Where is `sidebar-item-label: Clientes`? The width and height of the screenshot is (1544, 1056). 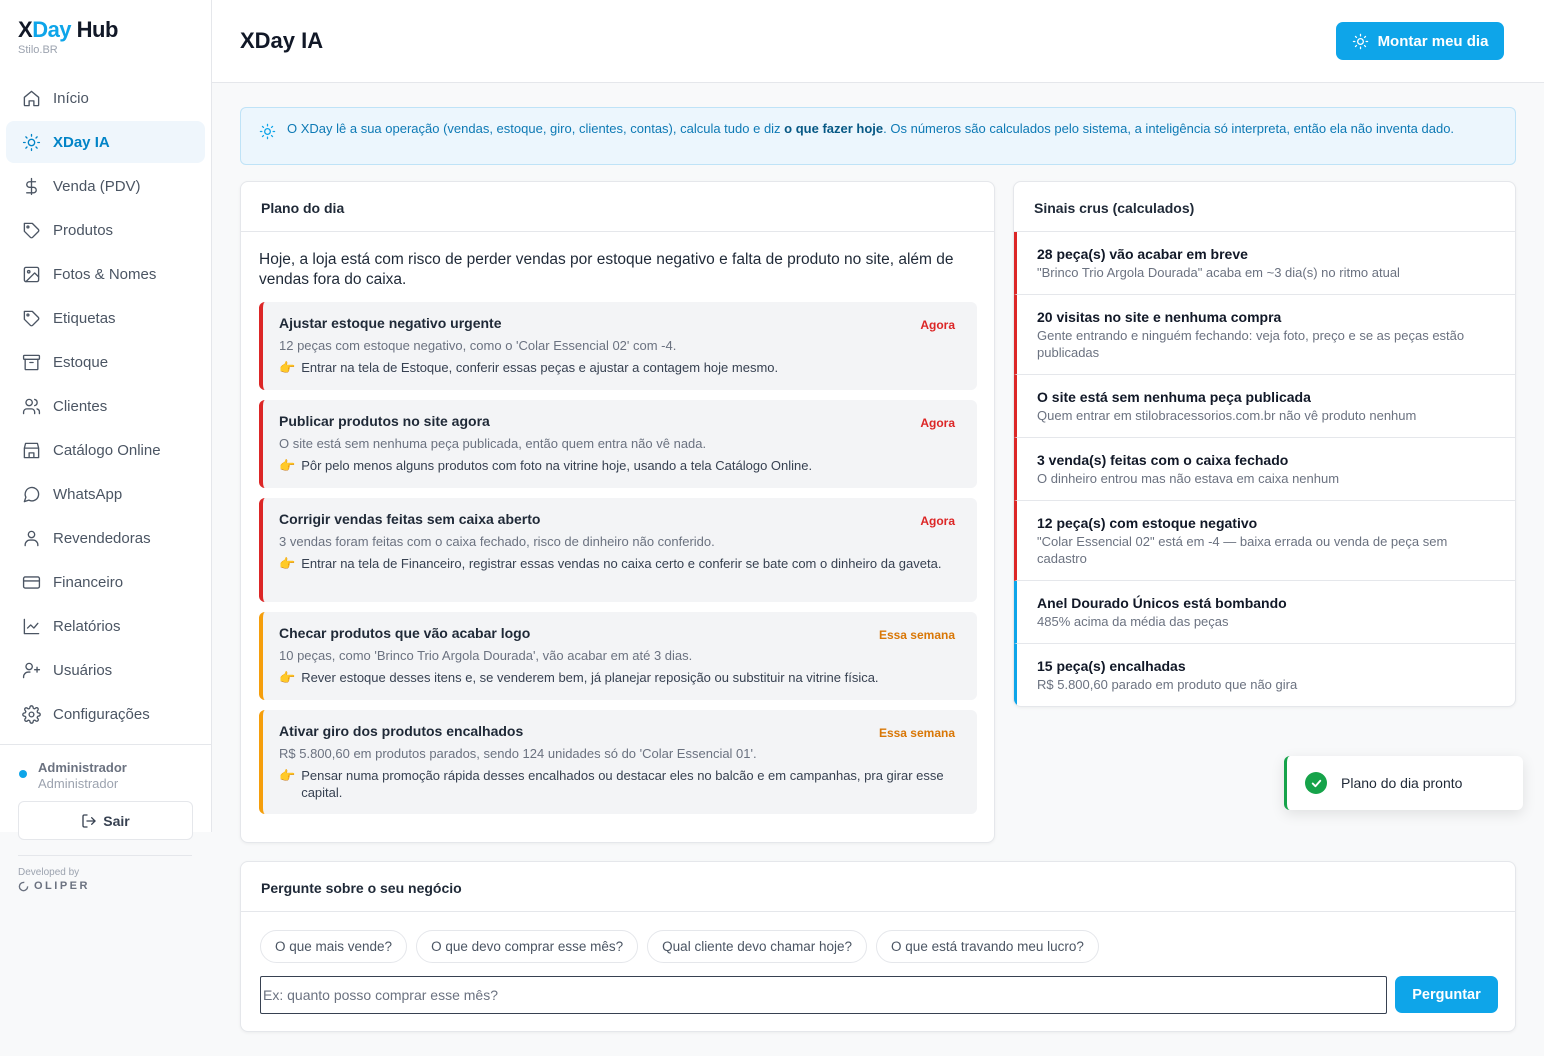 sidebar-item-label: Clientes is located at coordinates (80, 406).